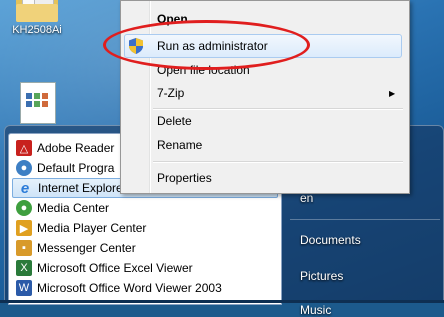 The width and height of the screenshot is (444, 317). What do you see at coordinates (37, 11) in the screenshot?
I see `folder-icon` at bounding box center [37, 11].